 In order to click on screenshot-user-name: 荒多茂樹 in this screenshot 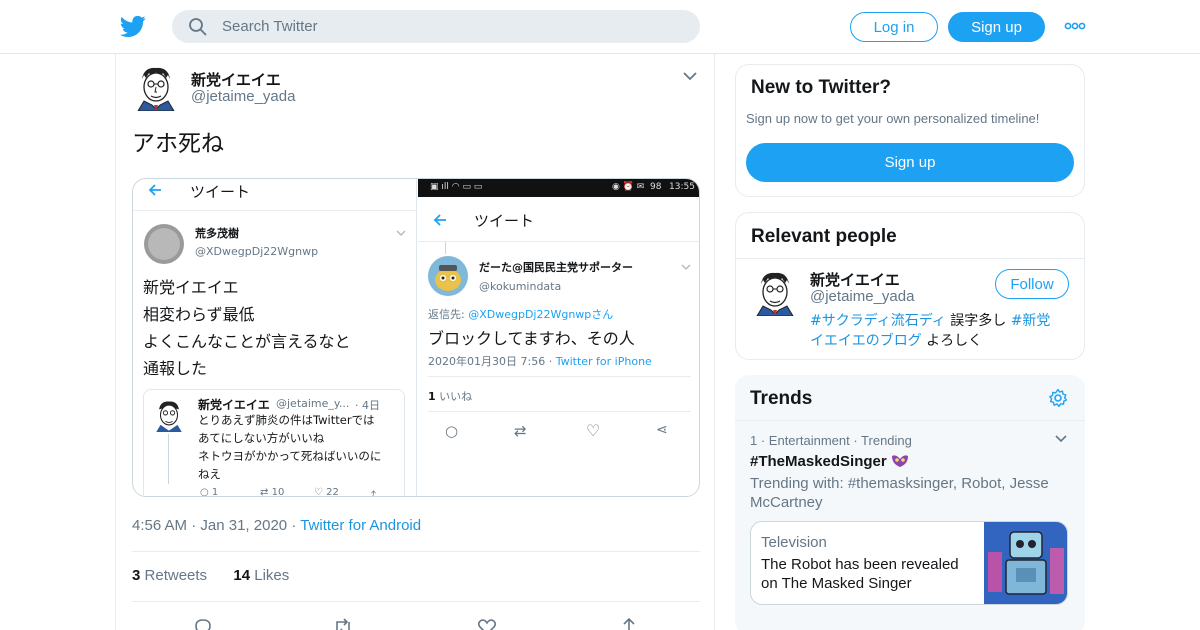, I will do `click(217, 233)`.